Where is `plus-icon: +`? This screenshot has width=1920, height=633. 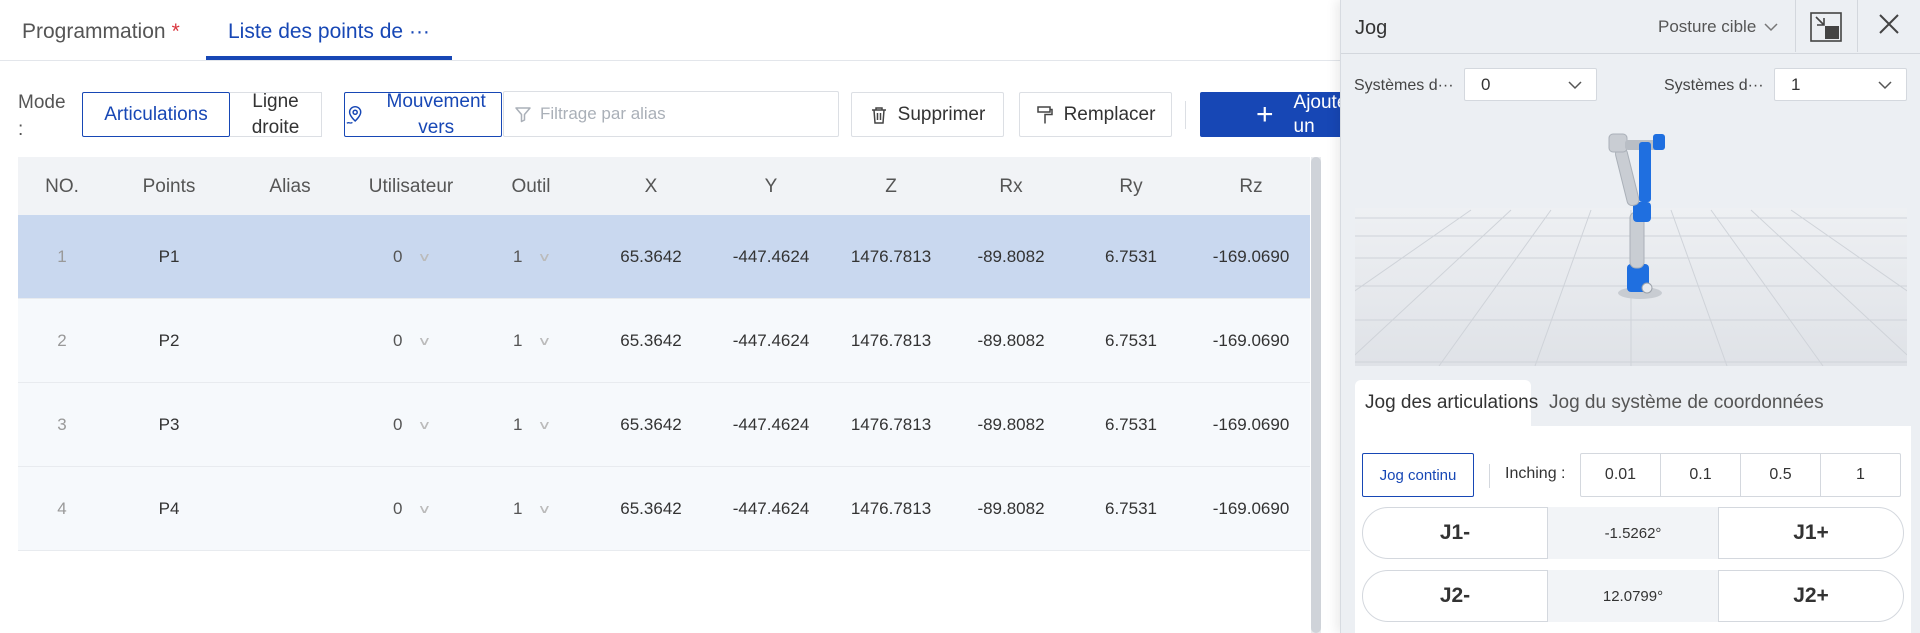 plus-icon: + is located at coordinates (1265, 114).